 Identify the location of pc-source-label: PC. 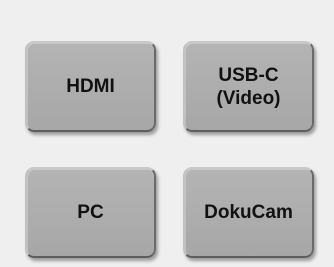
(90, 212).